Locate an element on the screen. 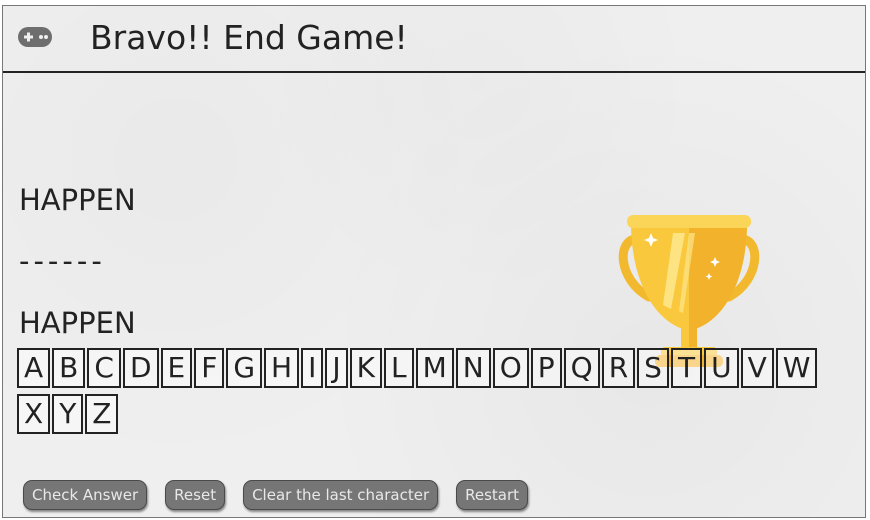 This screenshot has width=870, height=520. letter-key-l: L is located at coordinates (398, 368).